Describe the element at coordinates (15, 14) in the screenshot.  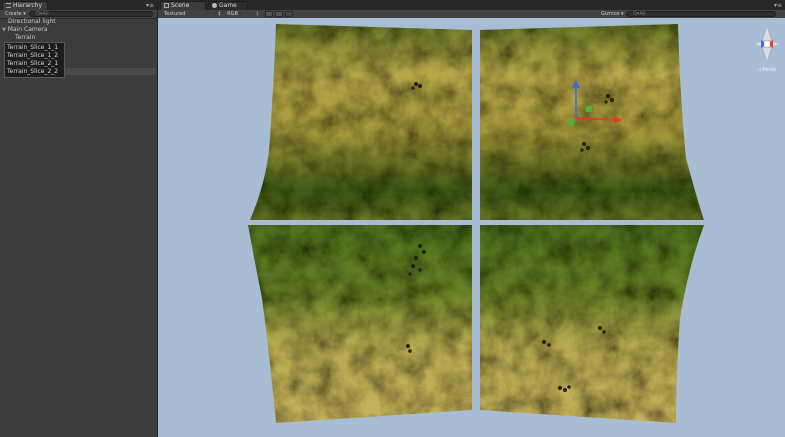
I see `create-button: Create ▾` at that location.